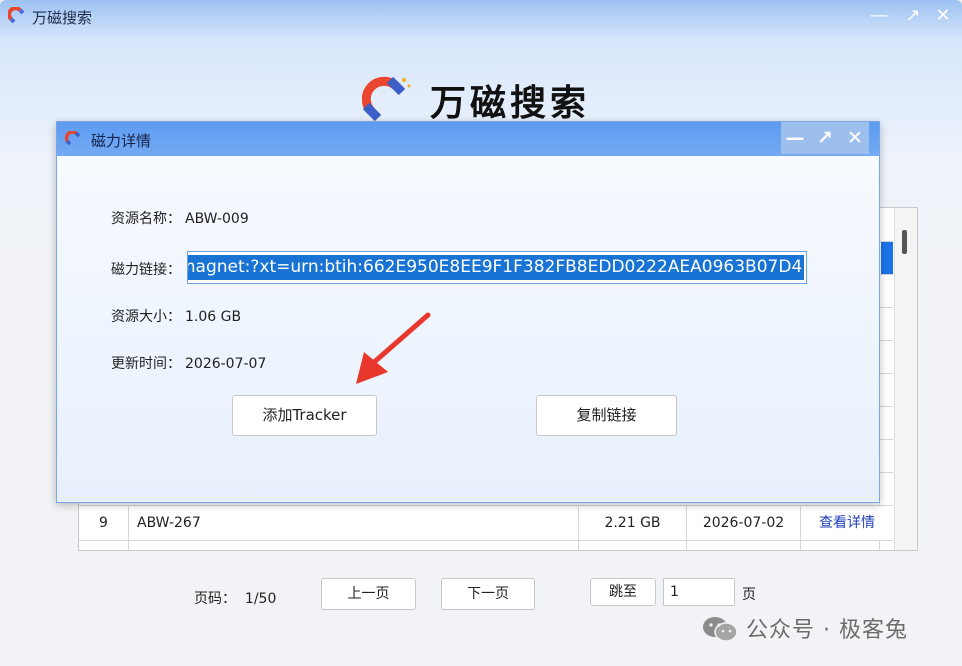 The image size is (962, 666). I want to click on app-title: 万磁搜索, so click(62, 18).